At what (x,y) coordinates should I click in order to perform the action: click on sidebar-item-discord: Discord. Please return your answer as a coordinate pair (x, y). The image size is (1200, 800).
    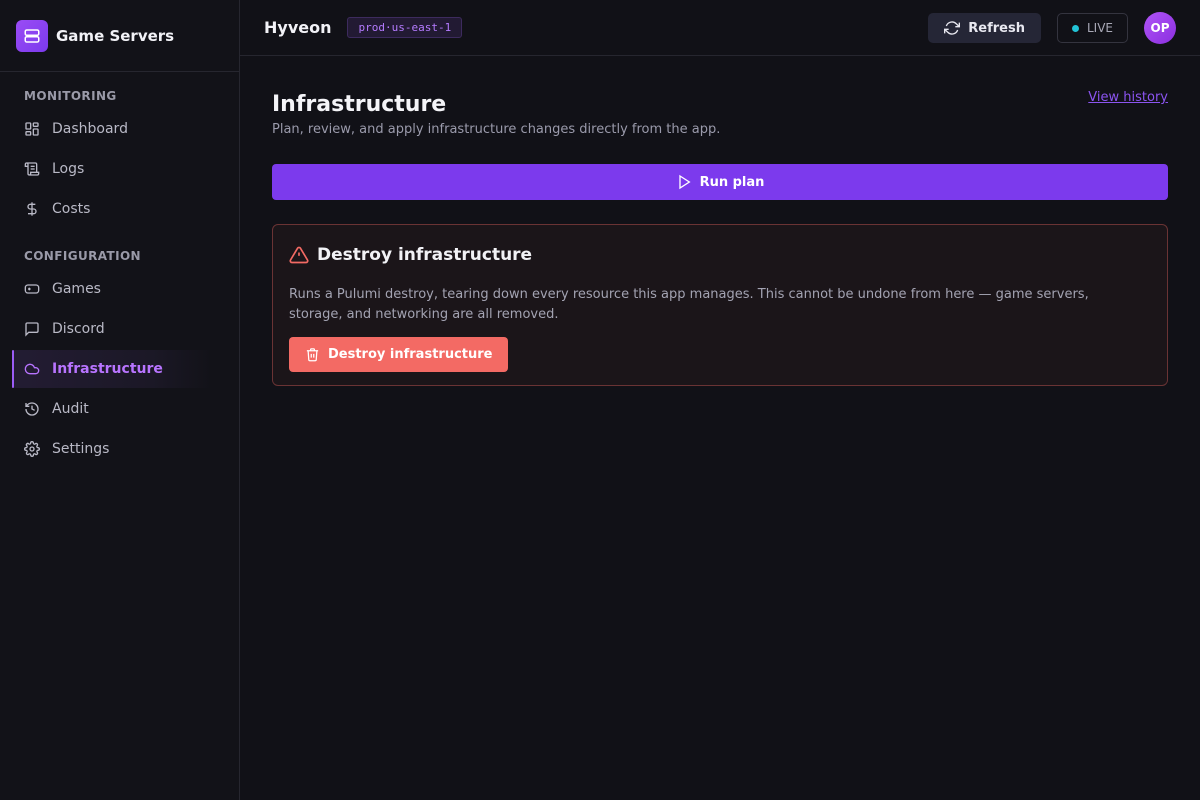
    Looking at the image, I should click on (112, 329).